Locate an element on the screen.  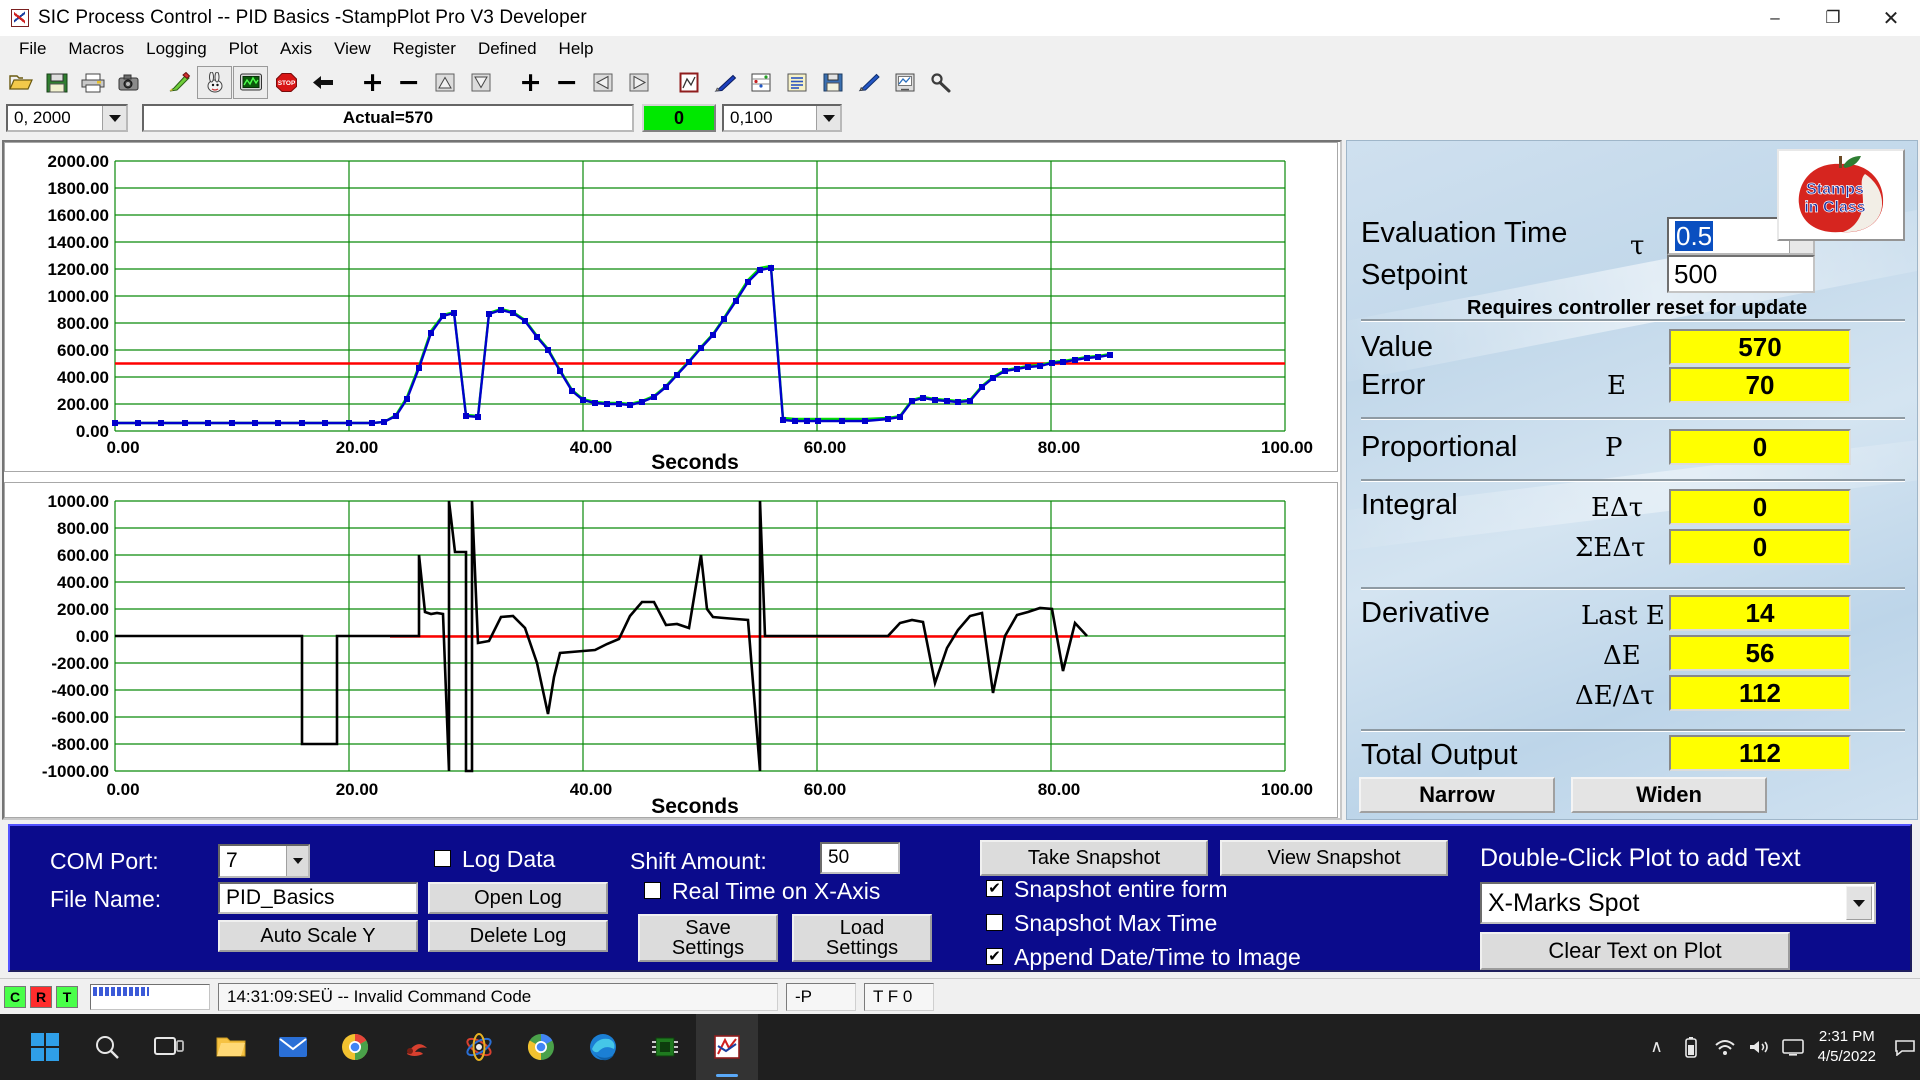
setpoint-input: 500 is located at coordinates (1741, 274).